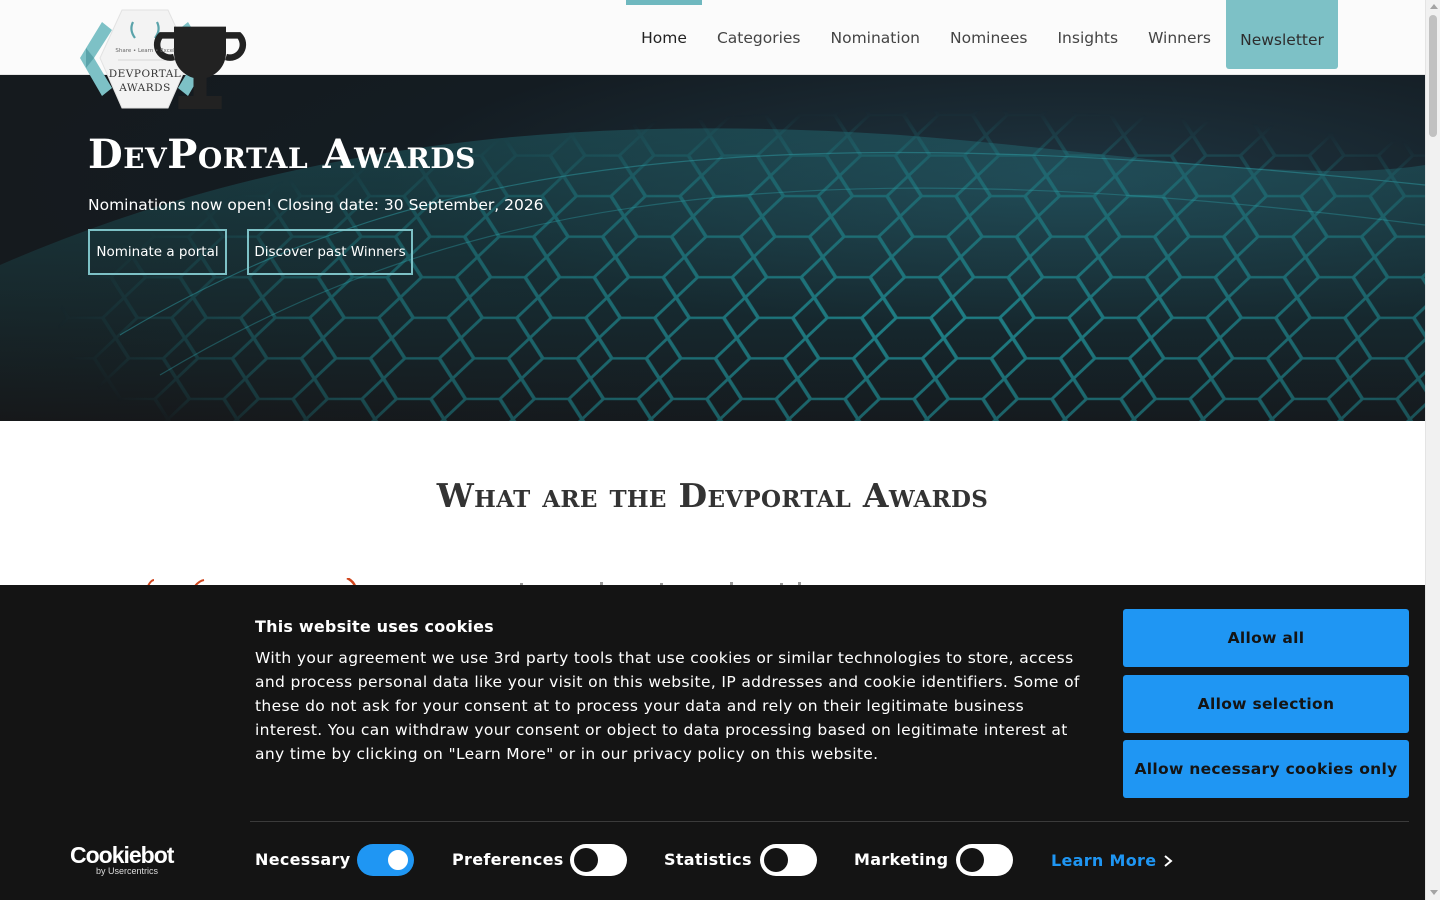 The height and width of the screenshot is (900, 1440). I want to click on nav-item-insights: Insights, so click(1087, 37).